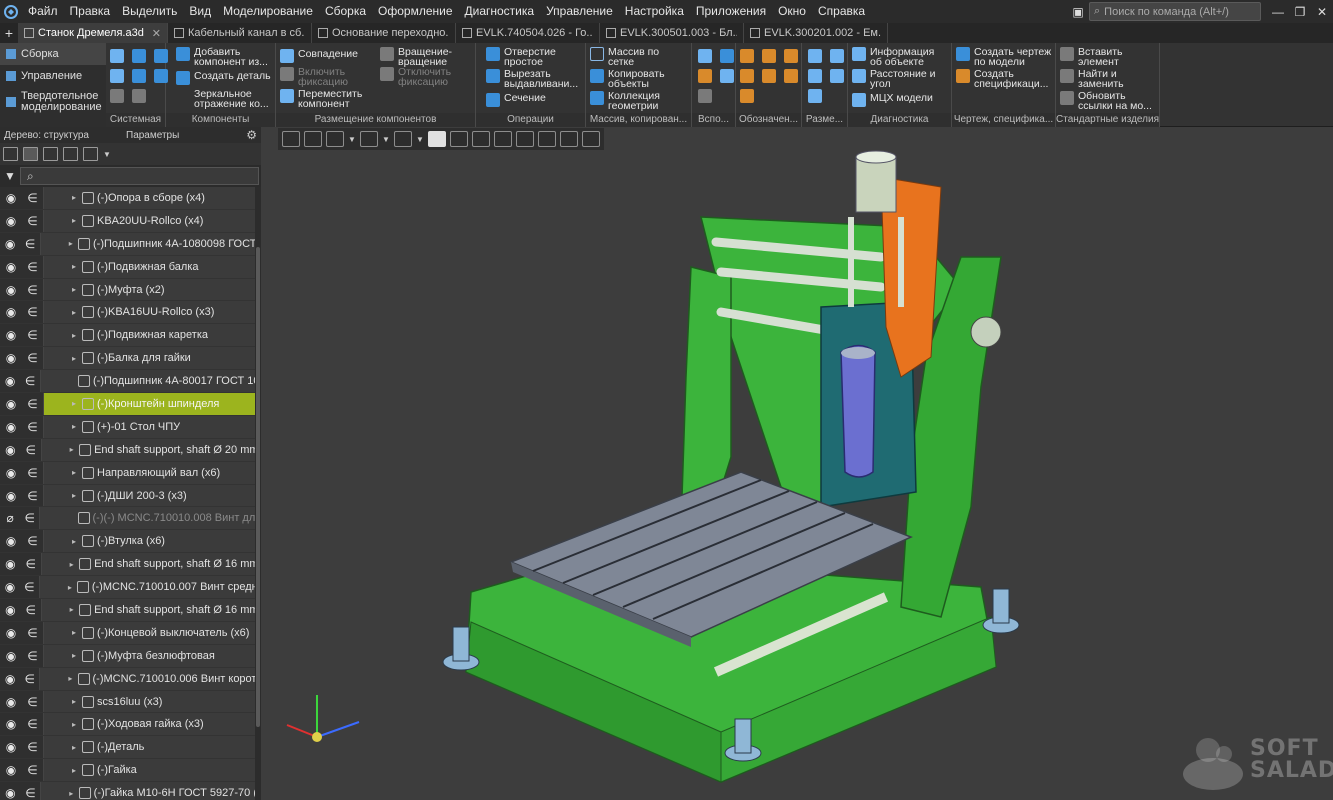 The height and width of the screenshot is (800, 1333). I want to click on tree-row: ◉ ∈ ▸ (-)Ходовая гайка (x3), so click(130, 725).